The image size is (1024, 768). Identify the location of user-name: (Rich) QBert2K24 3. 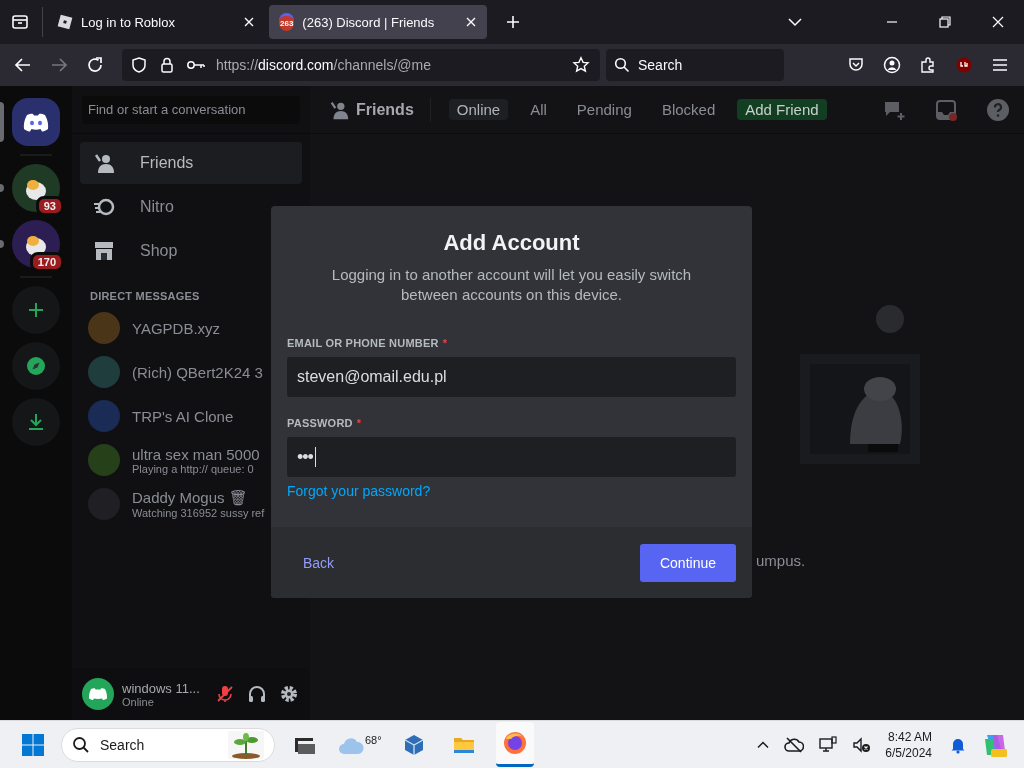
(197, 372).